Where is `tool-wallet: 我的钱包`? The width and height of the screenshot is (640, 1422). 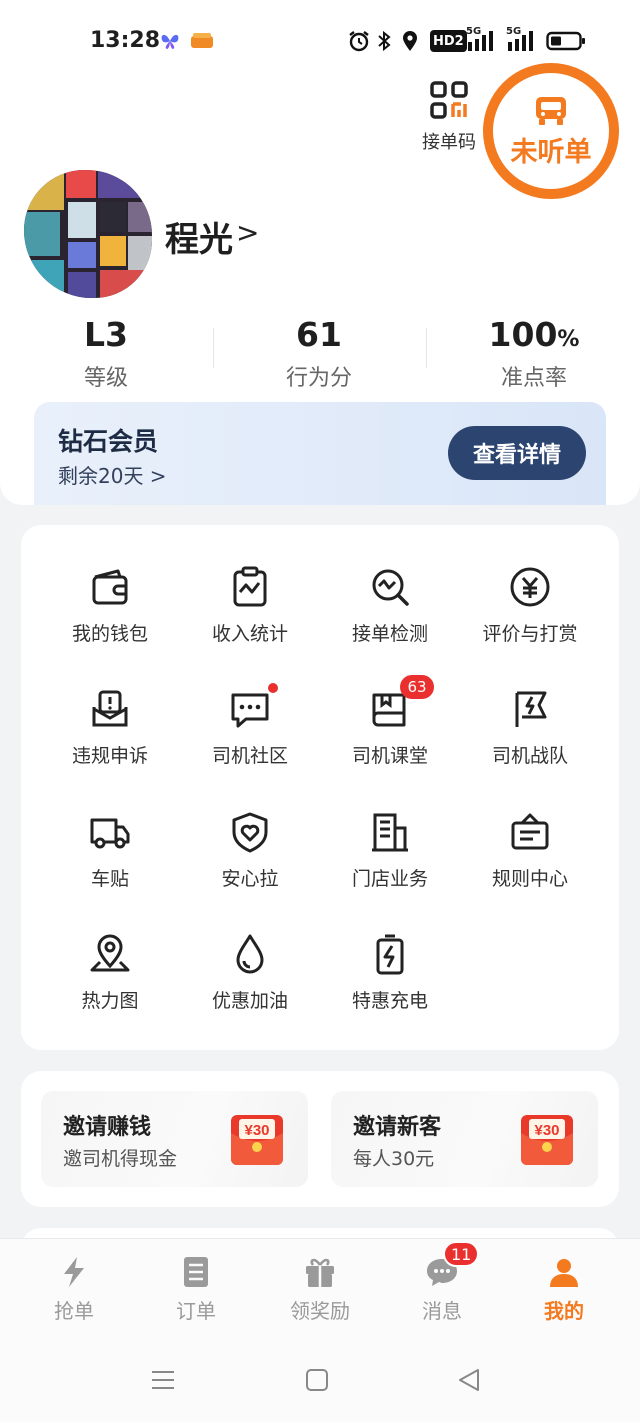
tool-wallet: 我的钱包 is located at coordinates (110, 615).